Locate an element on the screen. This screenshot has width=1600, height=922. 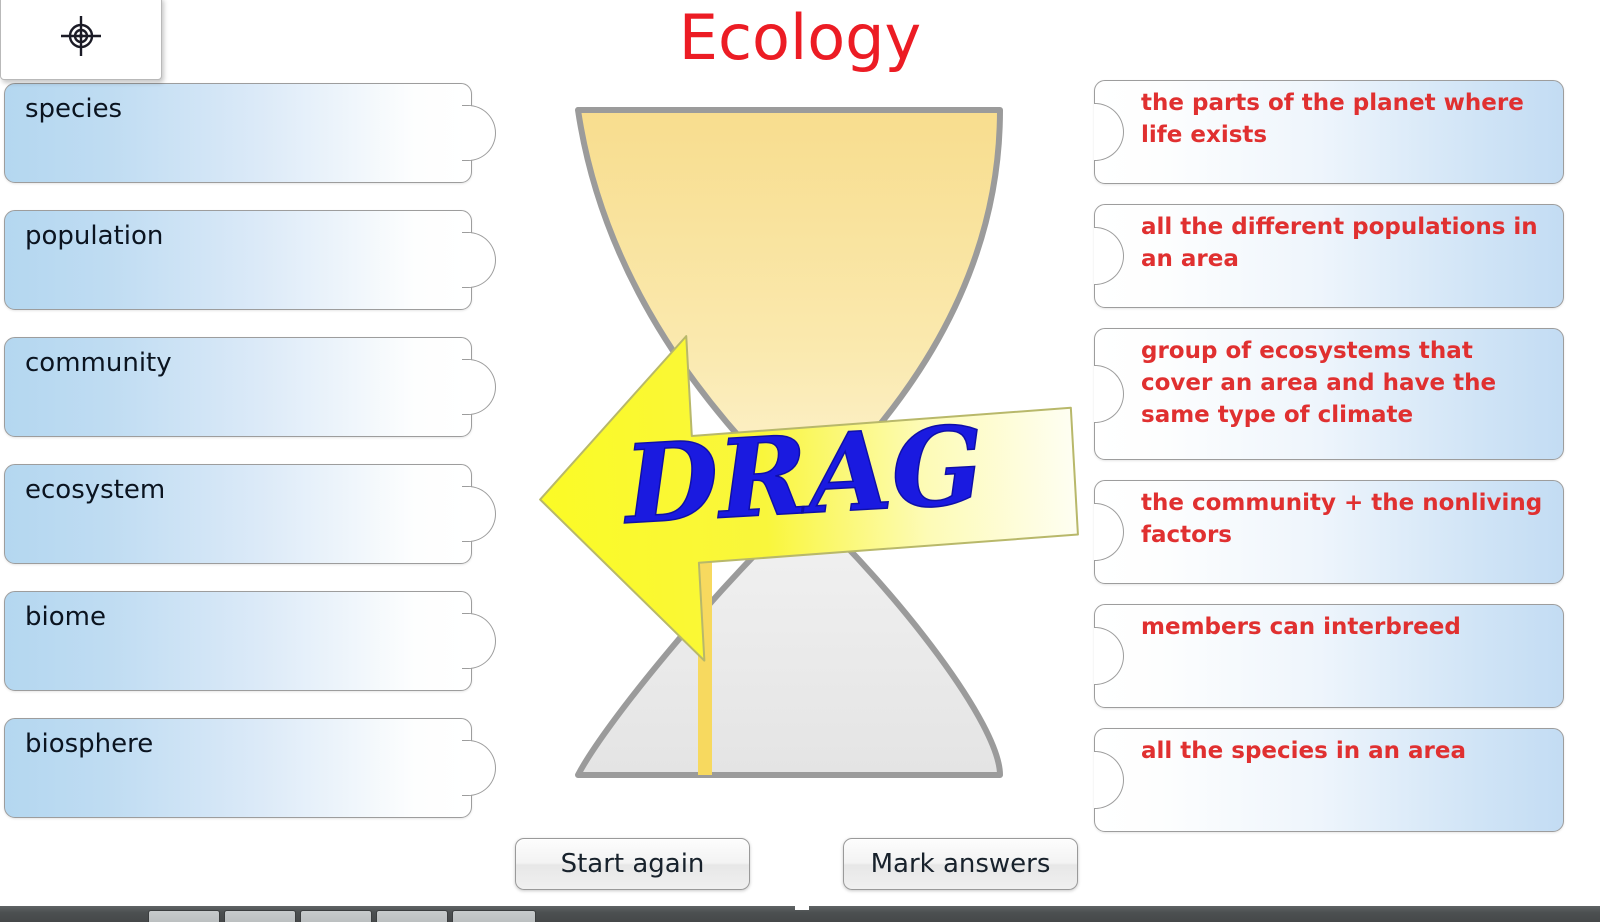
page-title: Ecology is located at coordinates (800, 37).